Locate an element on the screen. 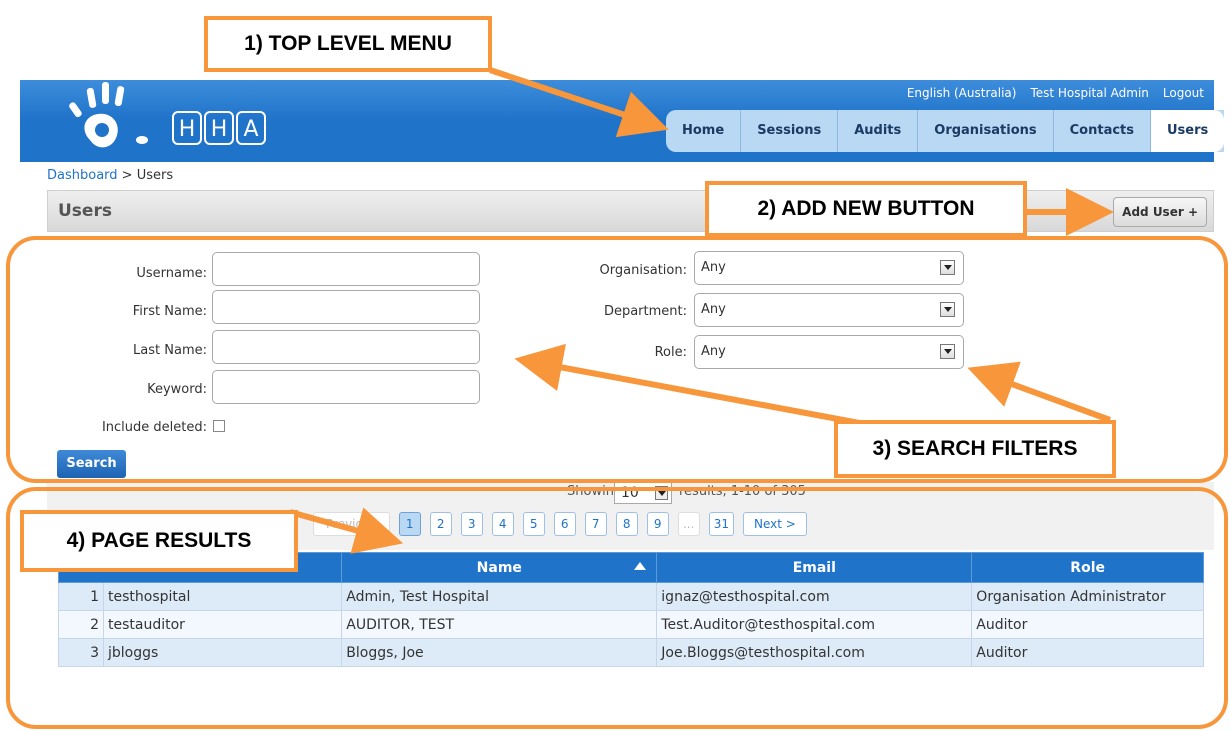 The width and height of the screenshot is (1231, 731). callout-add-new-button: 2) ADD NEW BUTTON is located at coordinates (866, 209).